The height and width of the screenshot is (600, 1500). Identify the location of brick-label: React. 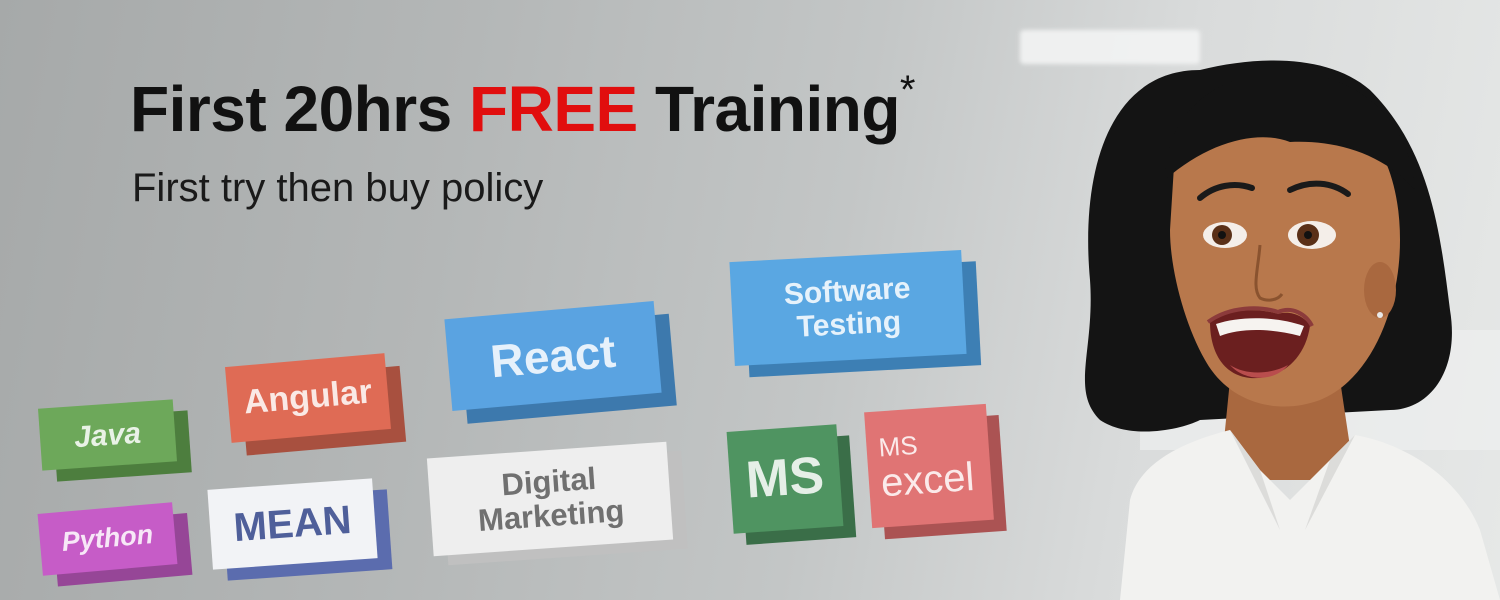
(553, 356).